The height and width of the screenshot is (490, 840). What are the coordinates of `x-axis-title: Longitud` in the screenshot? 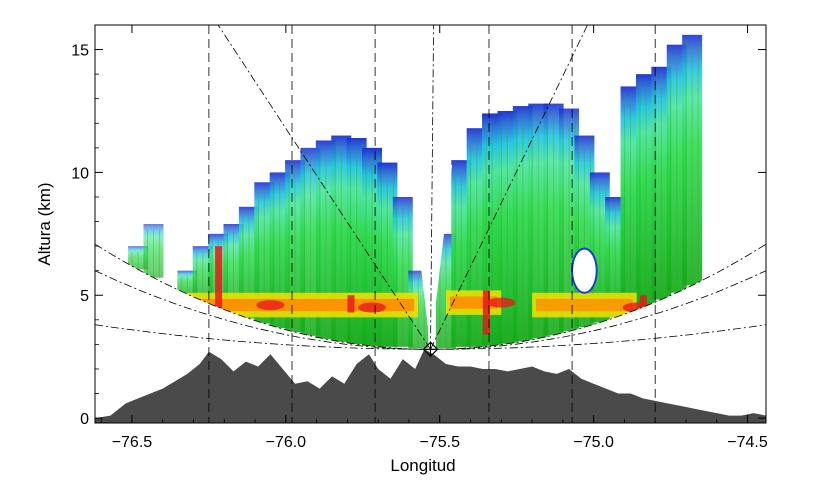 It's located at (422, 465).